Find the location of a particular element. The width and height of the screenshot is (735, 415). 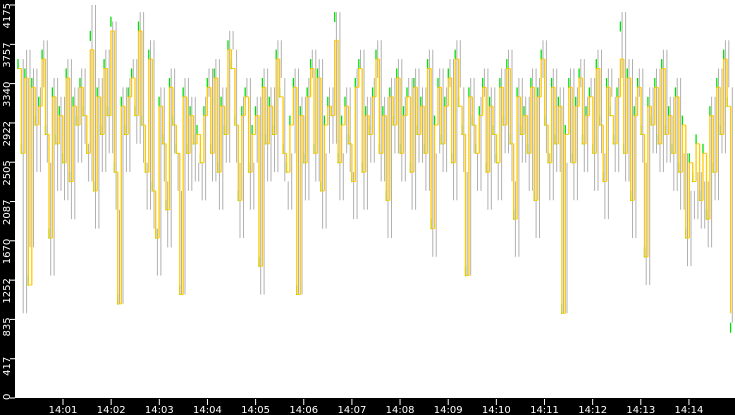

x-tick-label: 14:03 is located at coordinates (159, 410).